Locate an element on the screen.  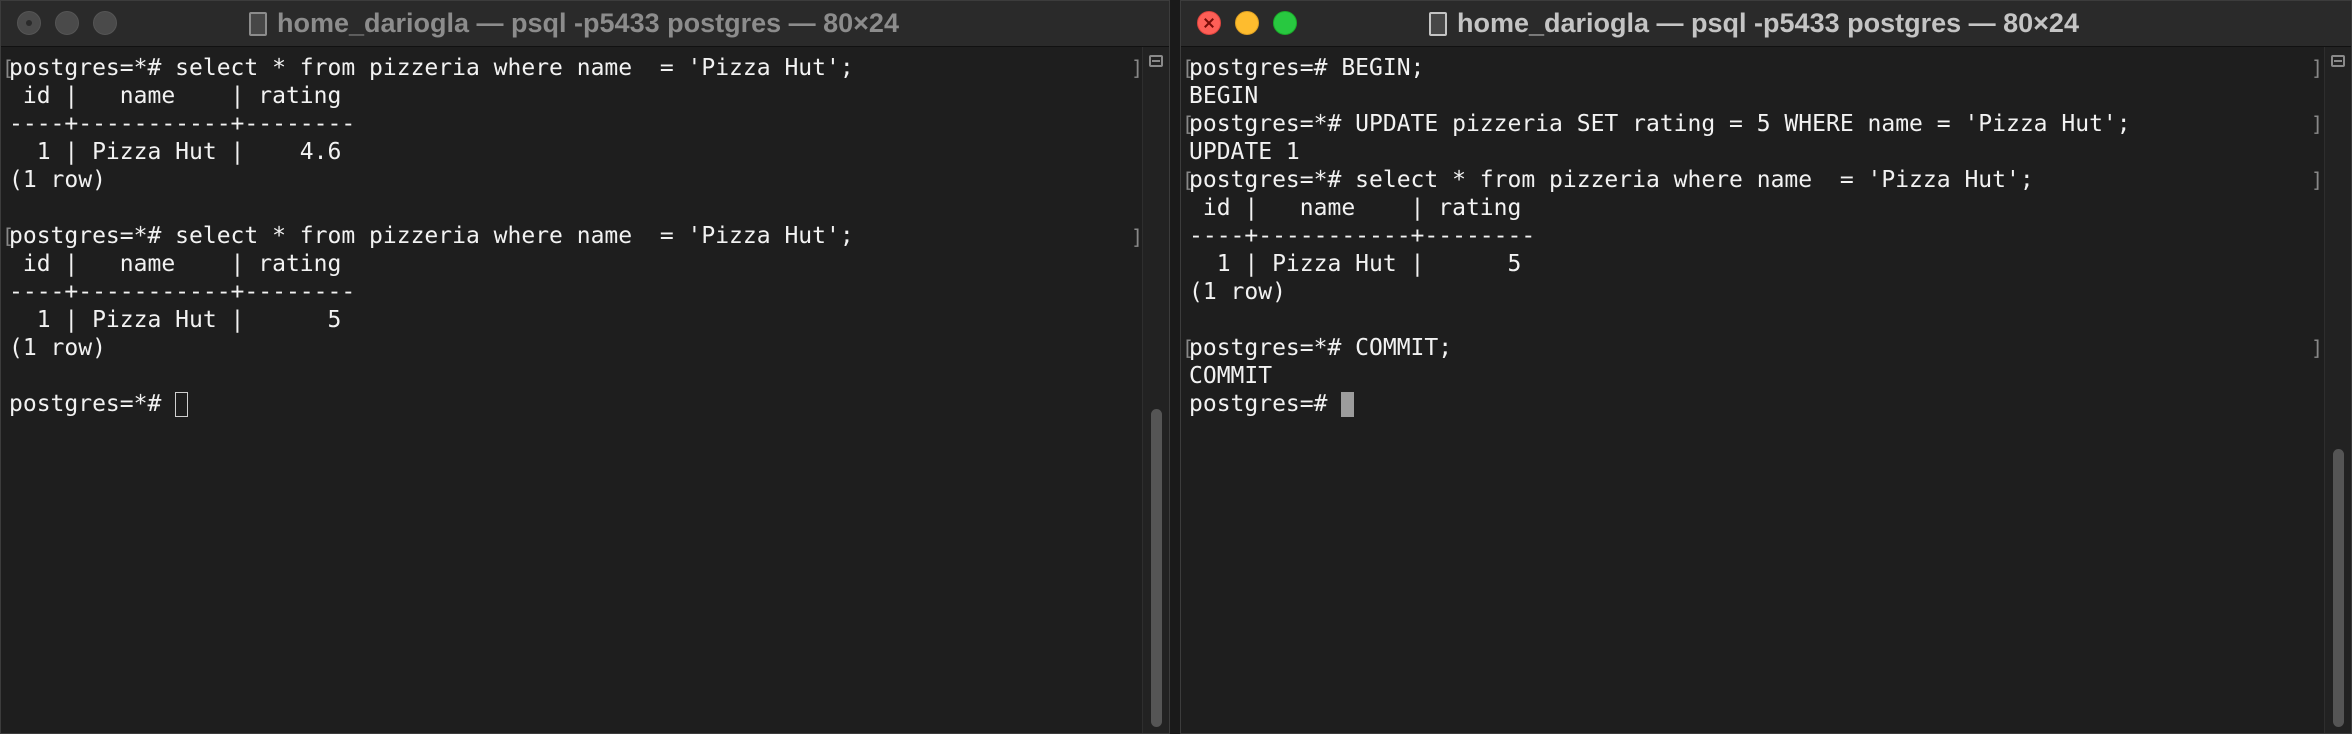
command-line: [postgres=# BEGIN; is located at coordinates (1303, 68).